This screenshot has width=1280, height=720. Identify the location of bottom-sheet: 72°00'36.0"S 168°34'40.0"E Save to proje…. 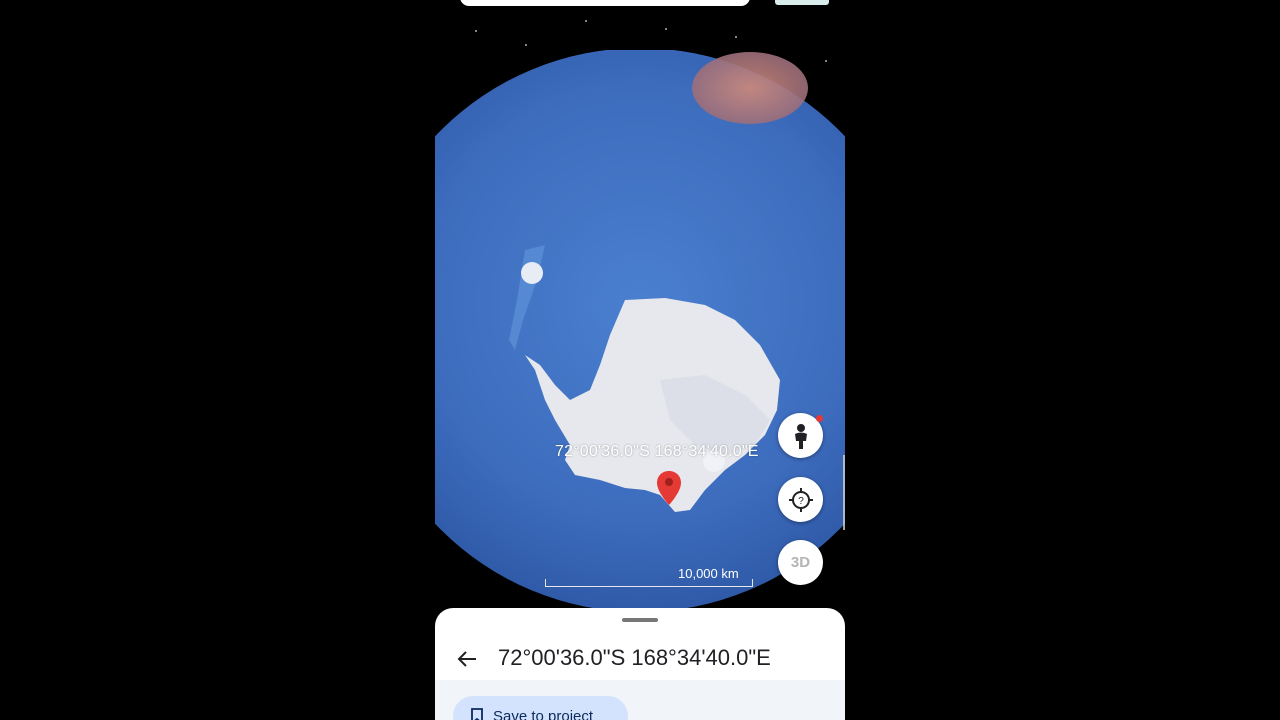
(640, 664).